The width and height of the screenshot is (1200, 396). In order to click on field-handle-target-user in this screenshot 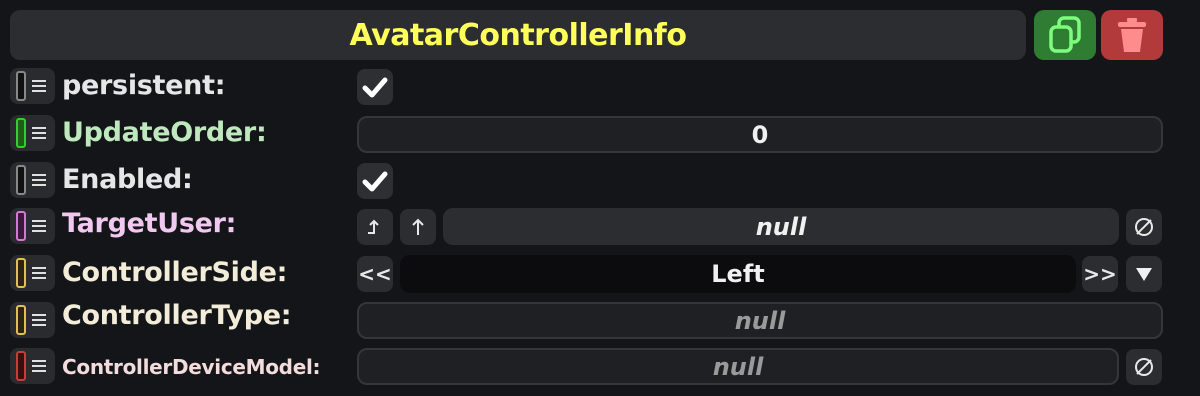, I will do `click(32, 226)`.